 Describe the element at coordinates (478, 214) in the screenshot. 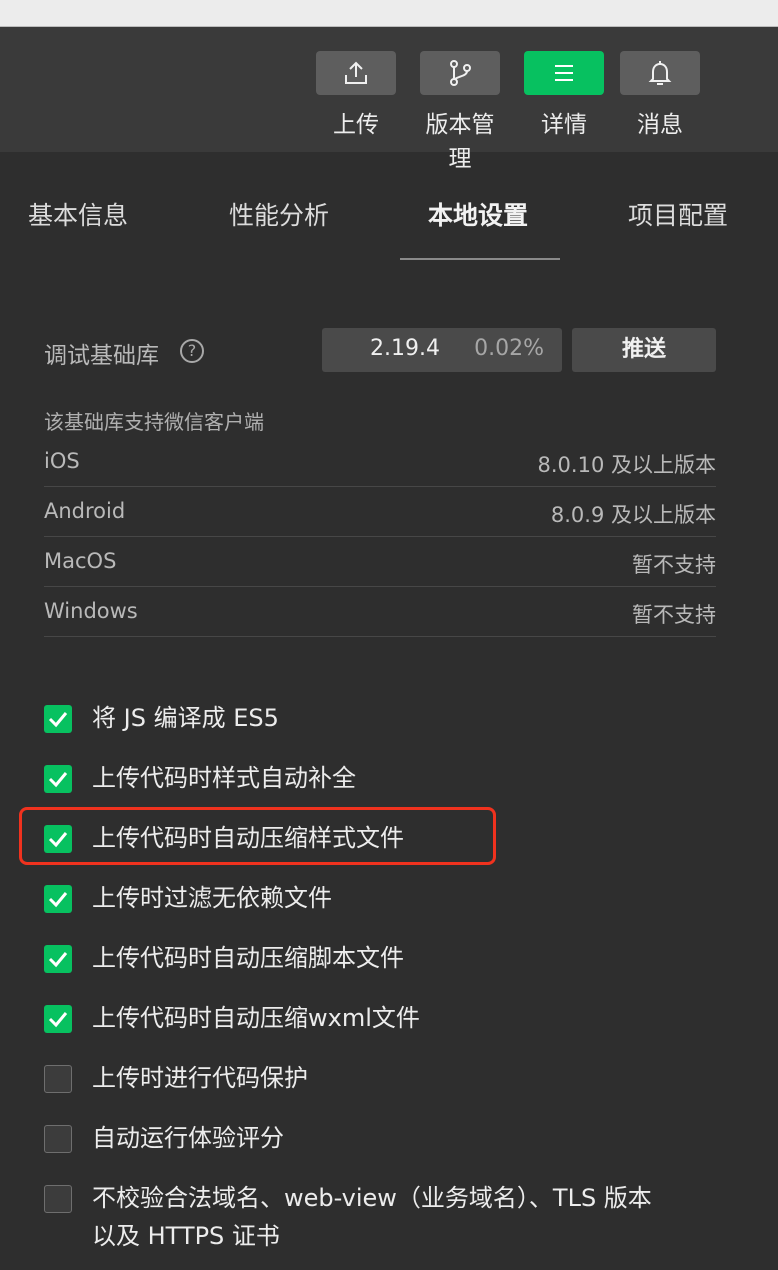

I see `tab-local-settings: 本地设置` at that location.